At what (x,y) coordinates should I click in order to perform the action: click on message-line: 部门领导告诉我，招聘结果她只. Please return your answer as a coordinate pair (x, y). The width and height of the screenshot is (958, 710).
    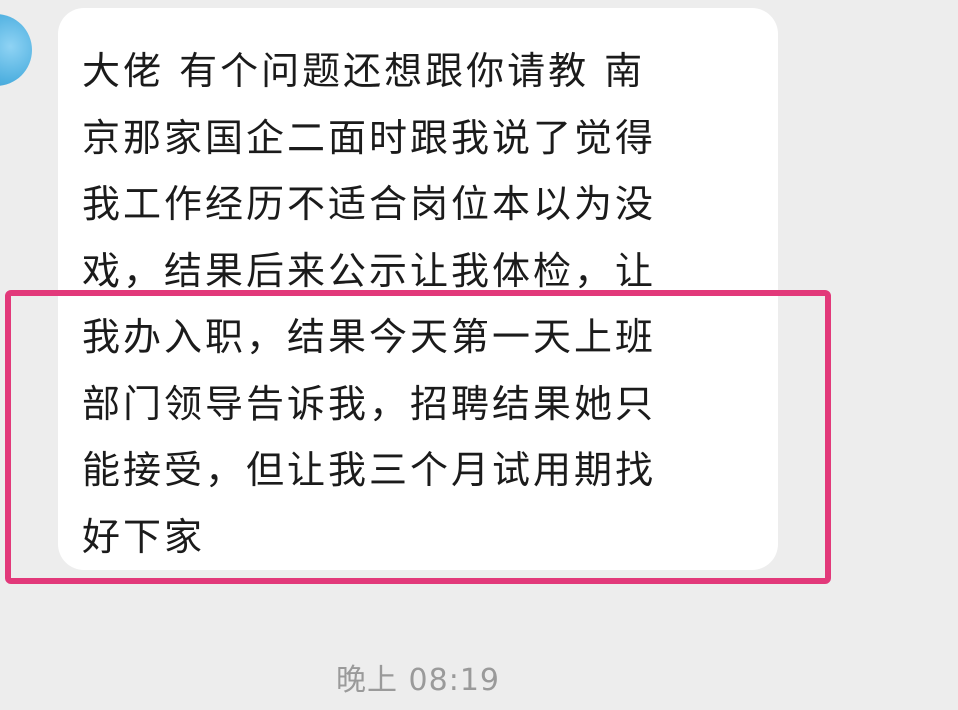
    Looking at the image, I should click on (369, 403).